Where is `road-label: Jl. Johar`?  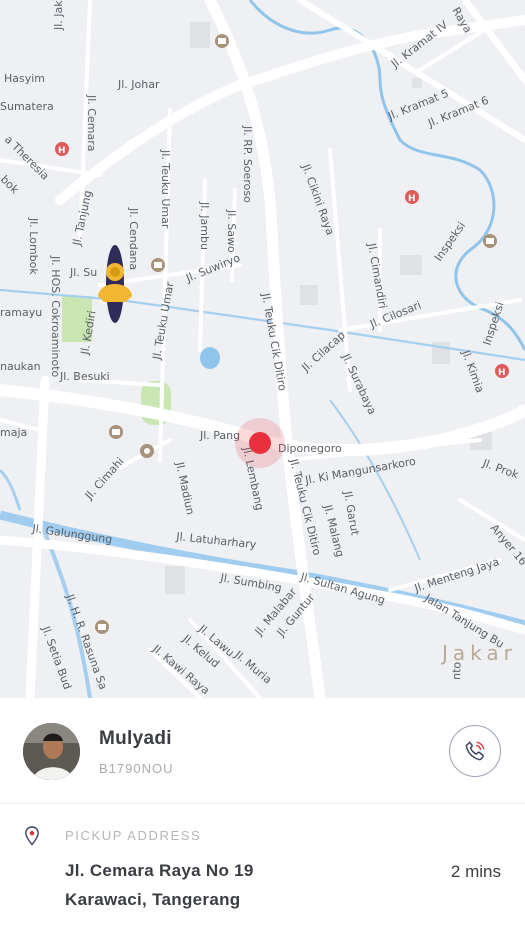 road-label: Jl. Johar is located at coordinates (138, 84).